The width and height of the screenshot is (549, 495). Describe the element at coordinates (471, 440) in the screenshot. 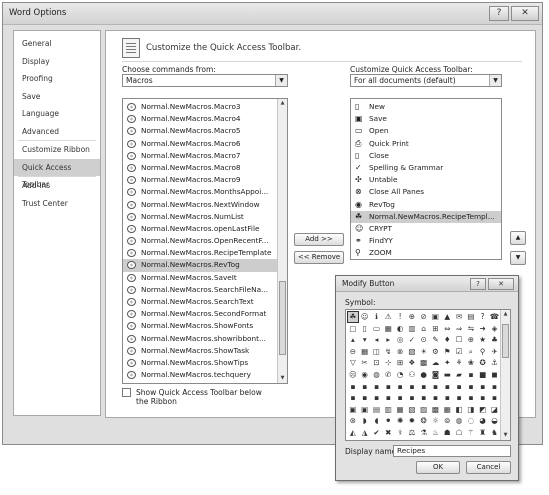

I see `symbol-option: µ` at that location.